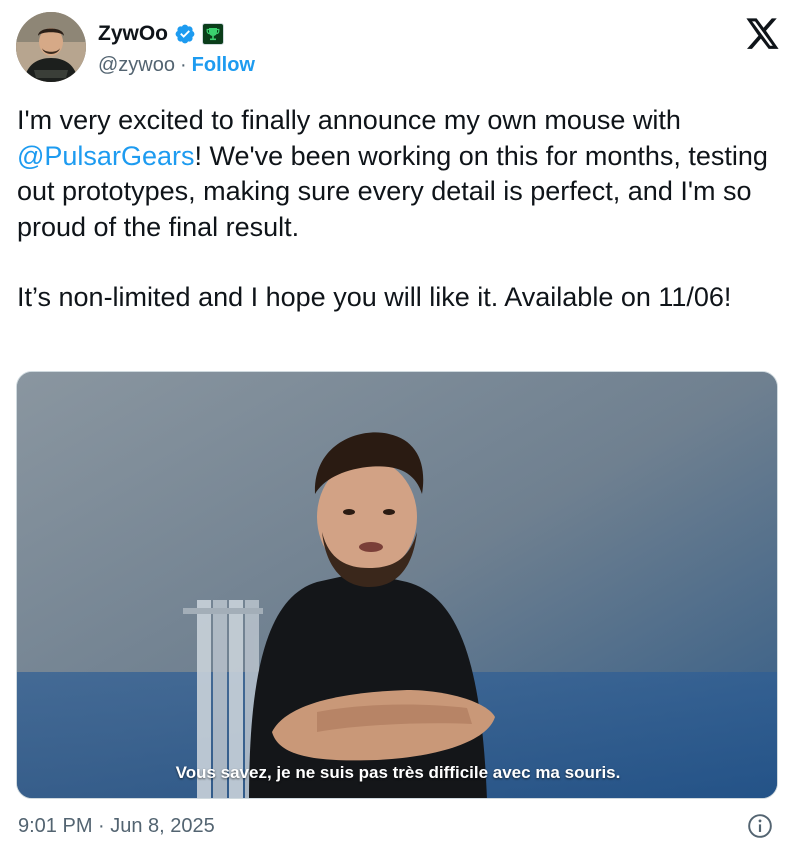 This screenshot has width=800, height=848. Describe the element at coordinates (133, 34) in the screenshot. I see `author-display-name: ZywOo` at that location.